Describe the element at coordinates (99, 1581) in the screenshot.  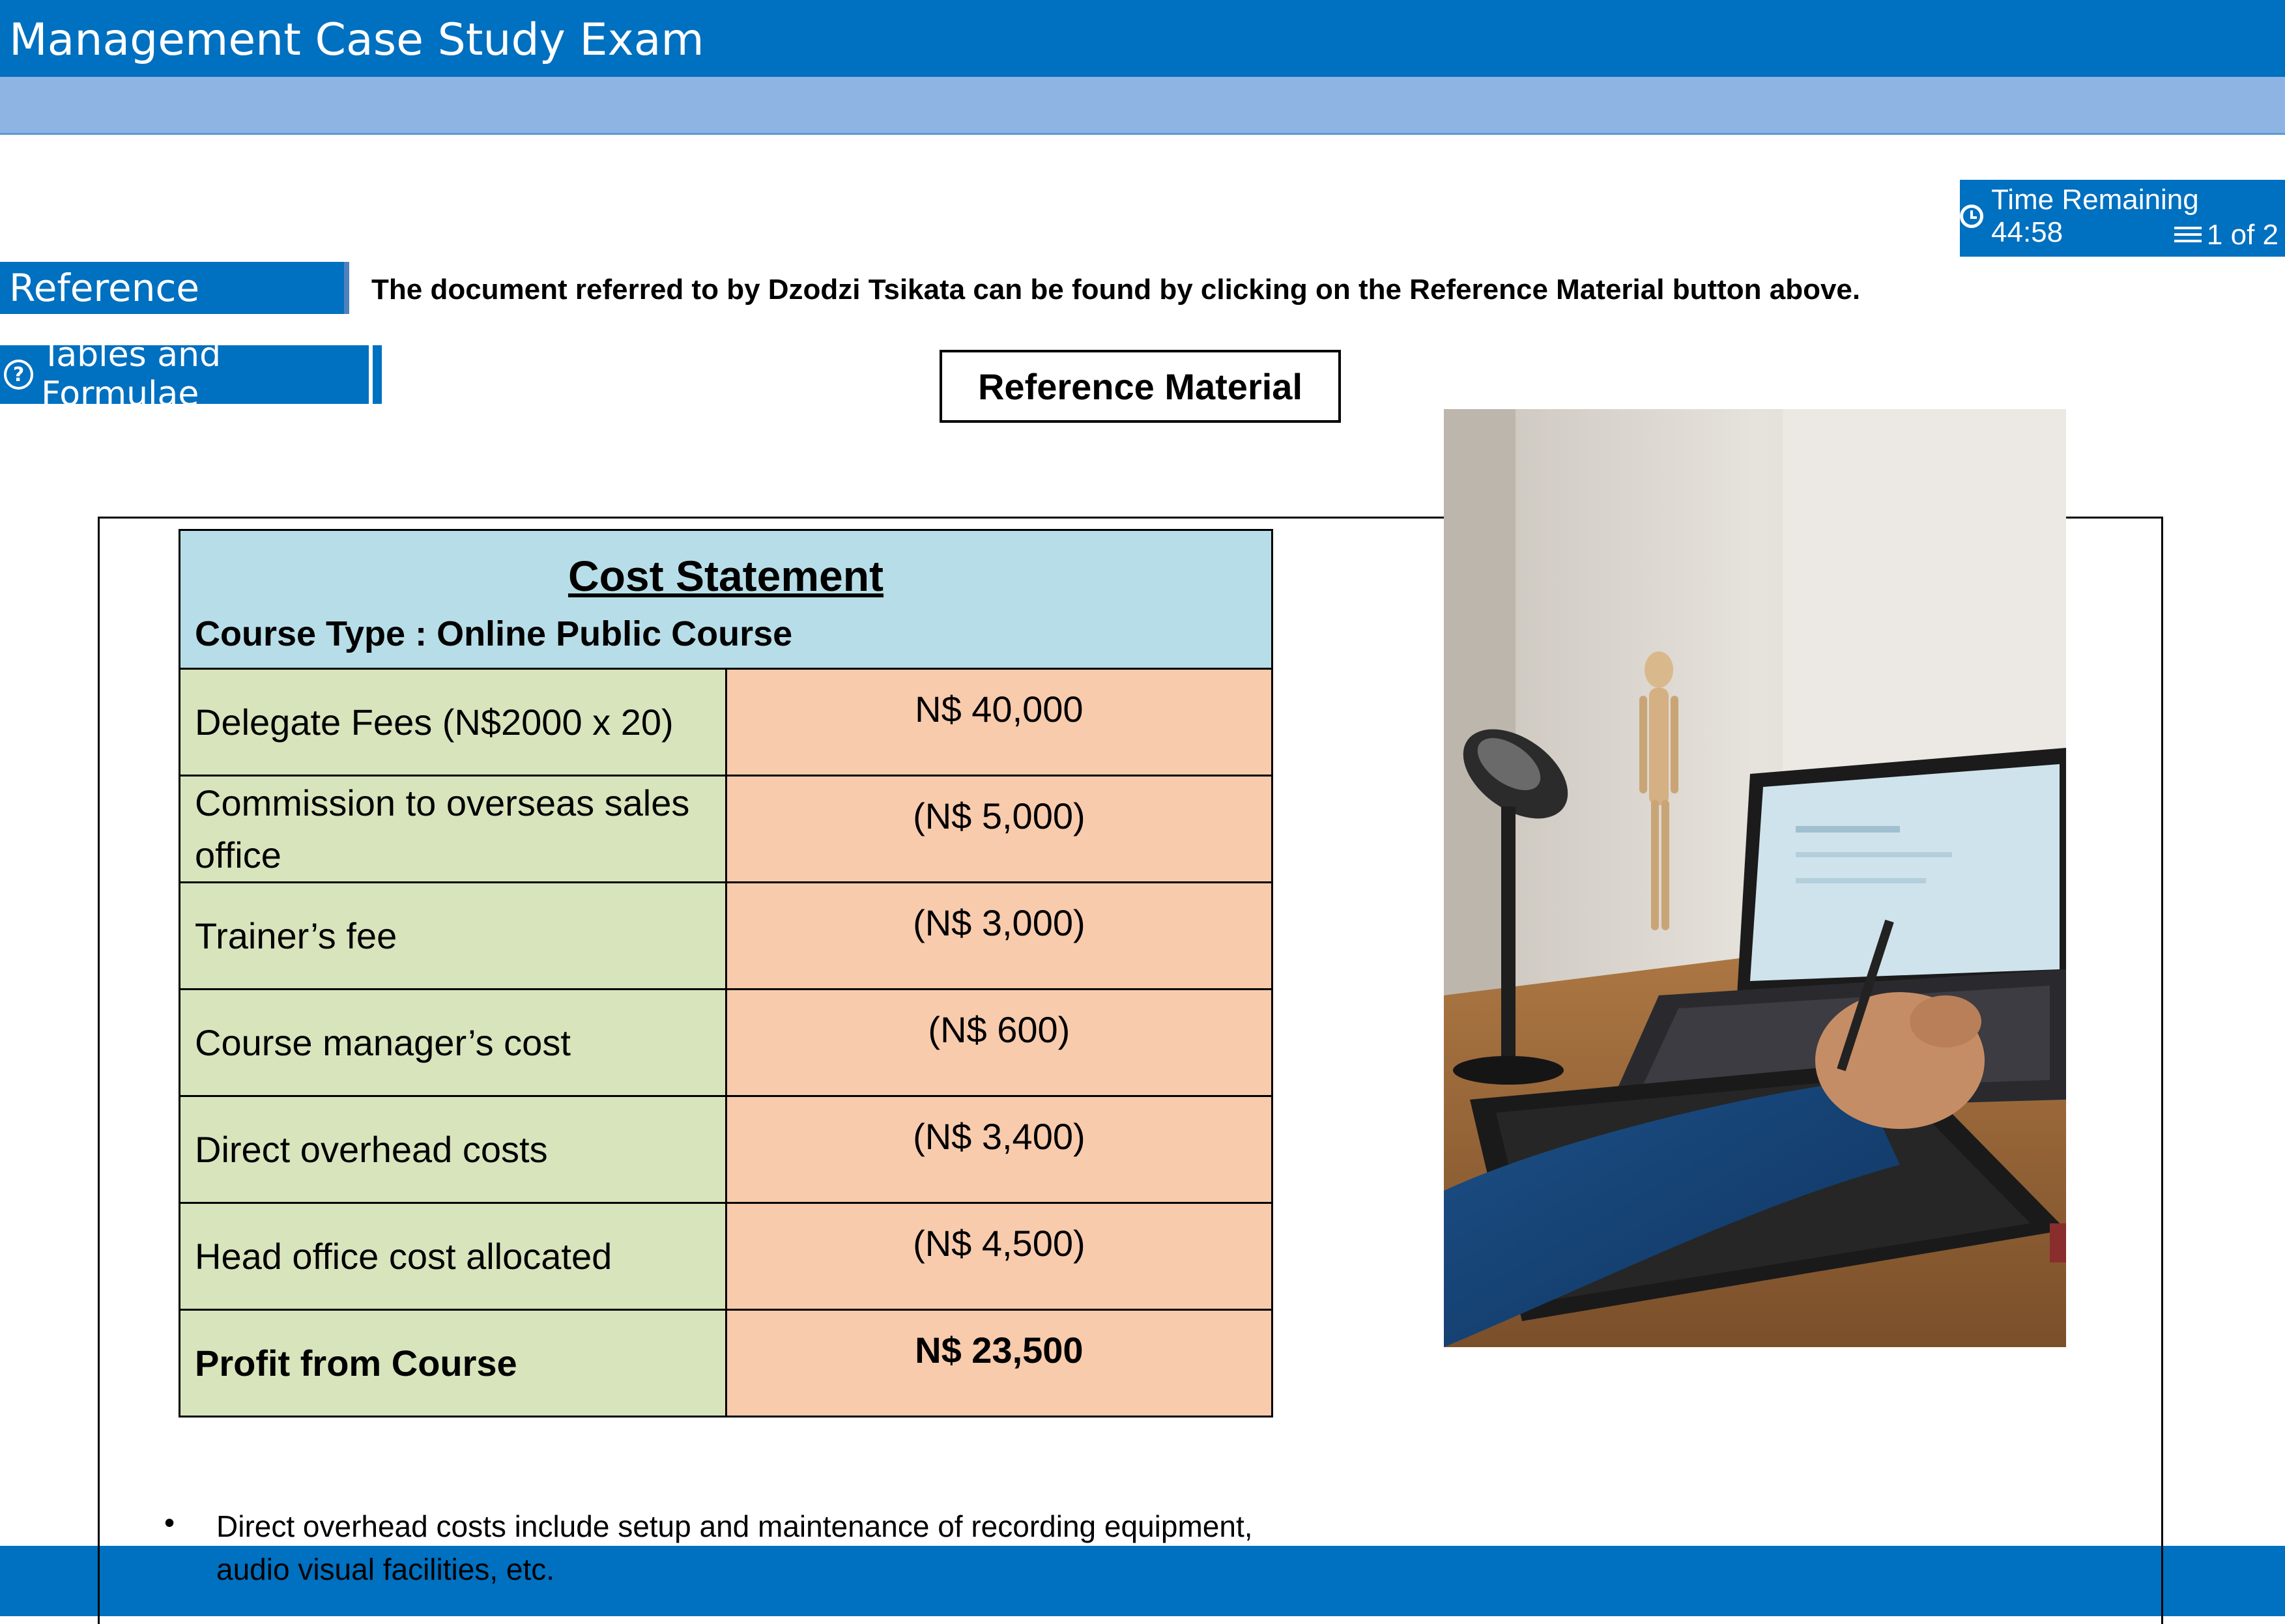
I see `frame-edge-left` at that location.